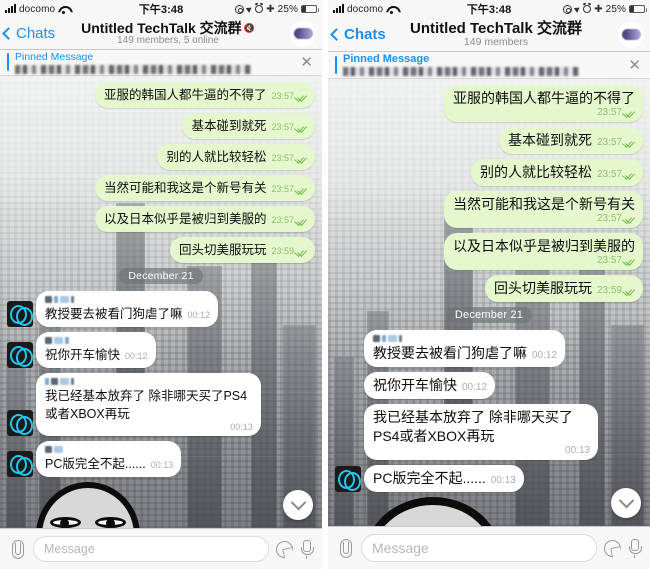 Image resolution: width=650 pixels, height=569 pixels. Describe the element at coordinates (161, 10) in the screenshot. I see `status-bar-time: 下午3:48` at that location.